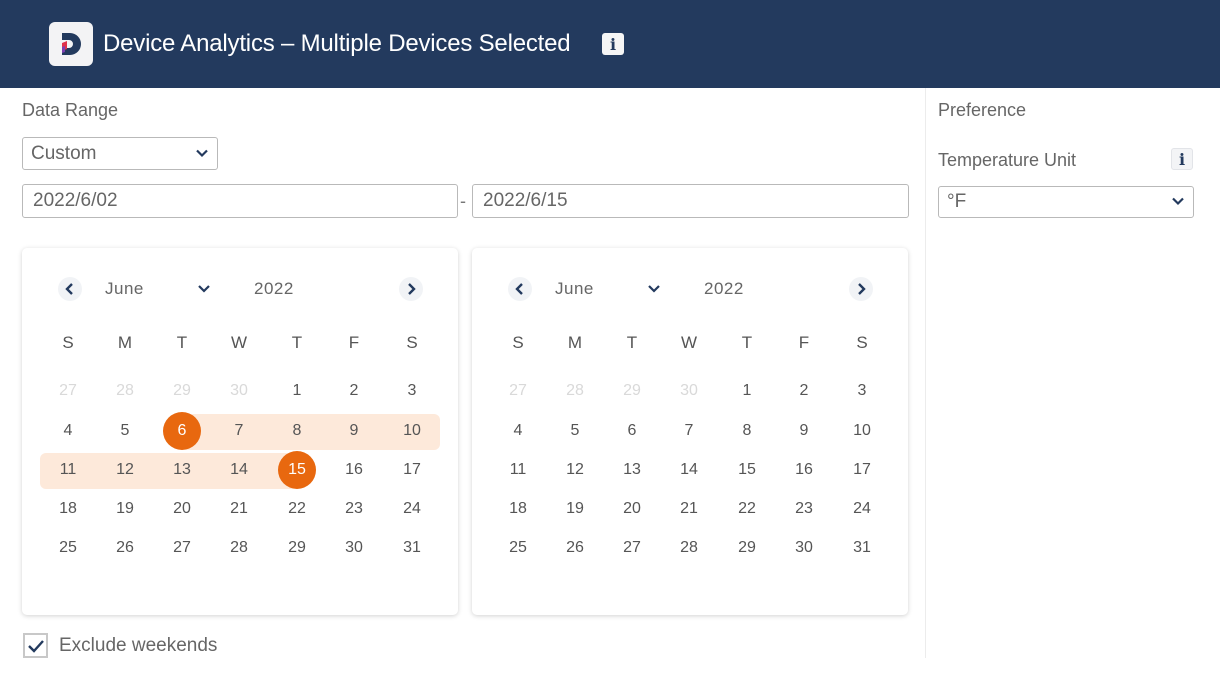 The height and width of the screenshot is (686, 1220). I want to click on weekday-header: M, so click(125, 342).